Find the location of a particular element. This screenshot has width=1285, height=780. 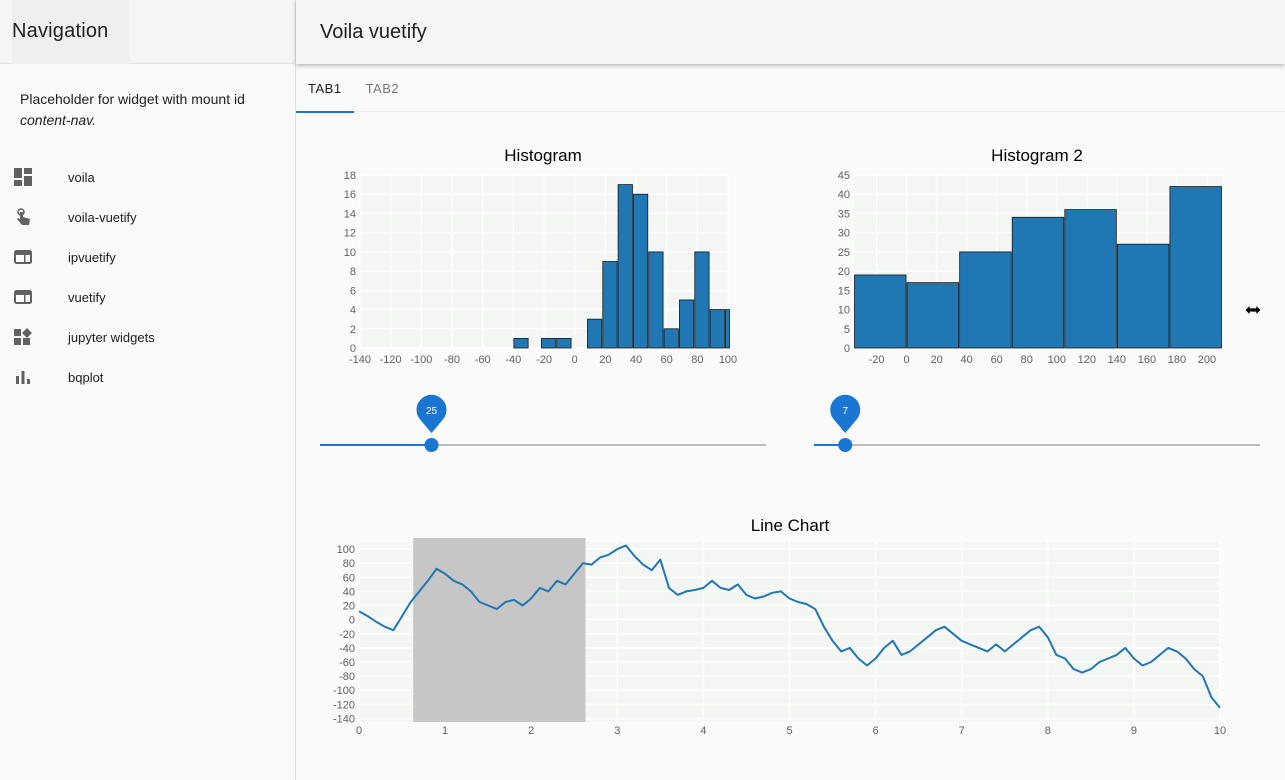

x-tick-label: 8 is located at coordinates (1048, 731).